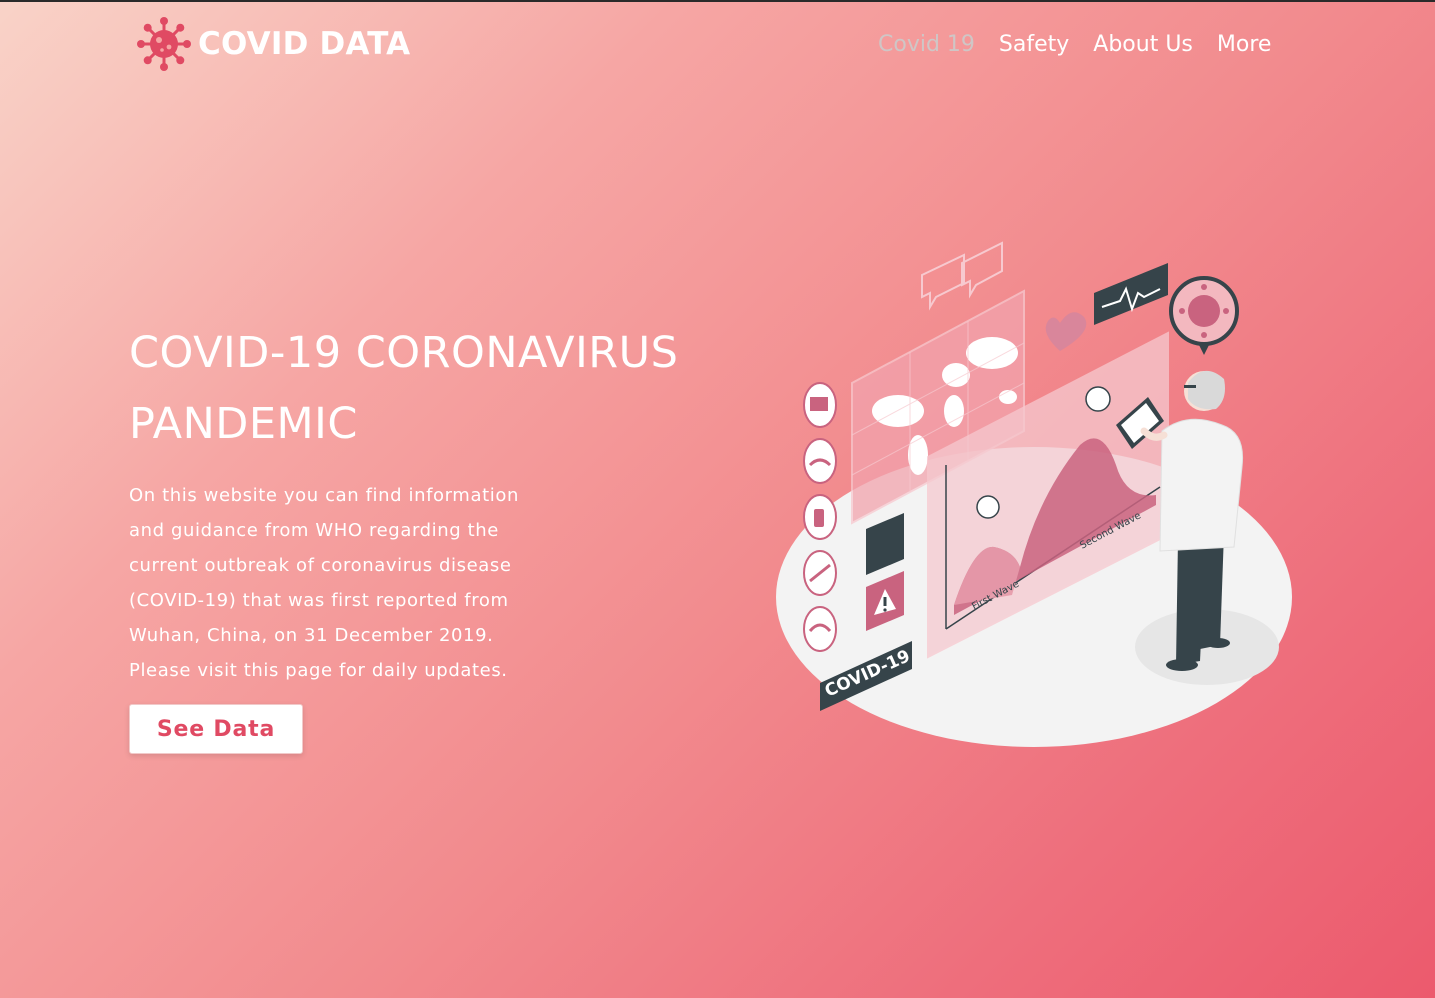  Describe the element at coordinates (1143, 44) in the screenshot. I see `nav-item-about-us: About Us` at that location.